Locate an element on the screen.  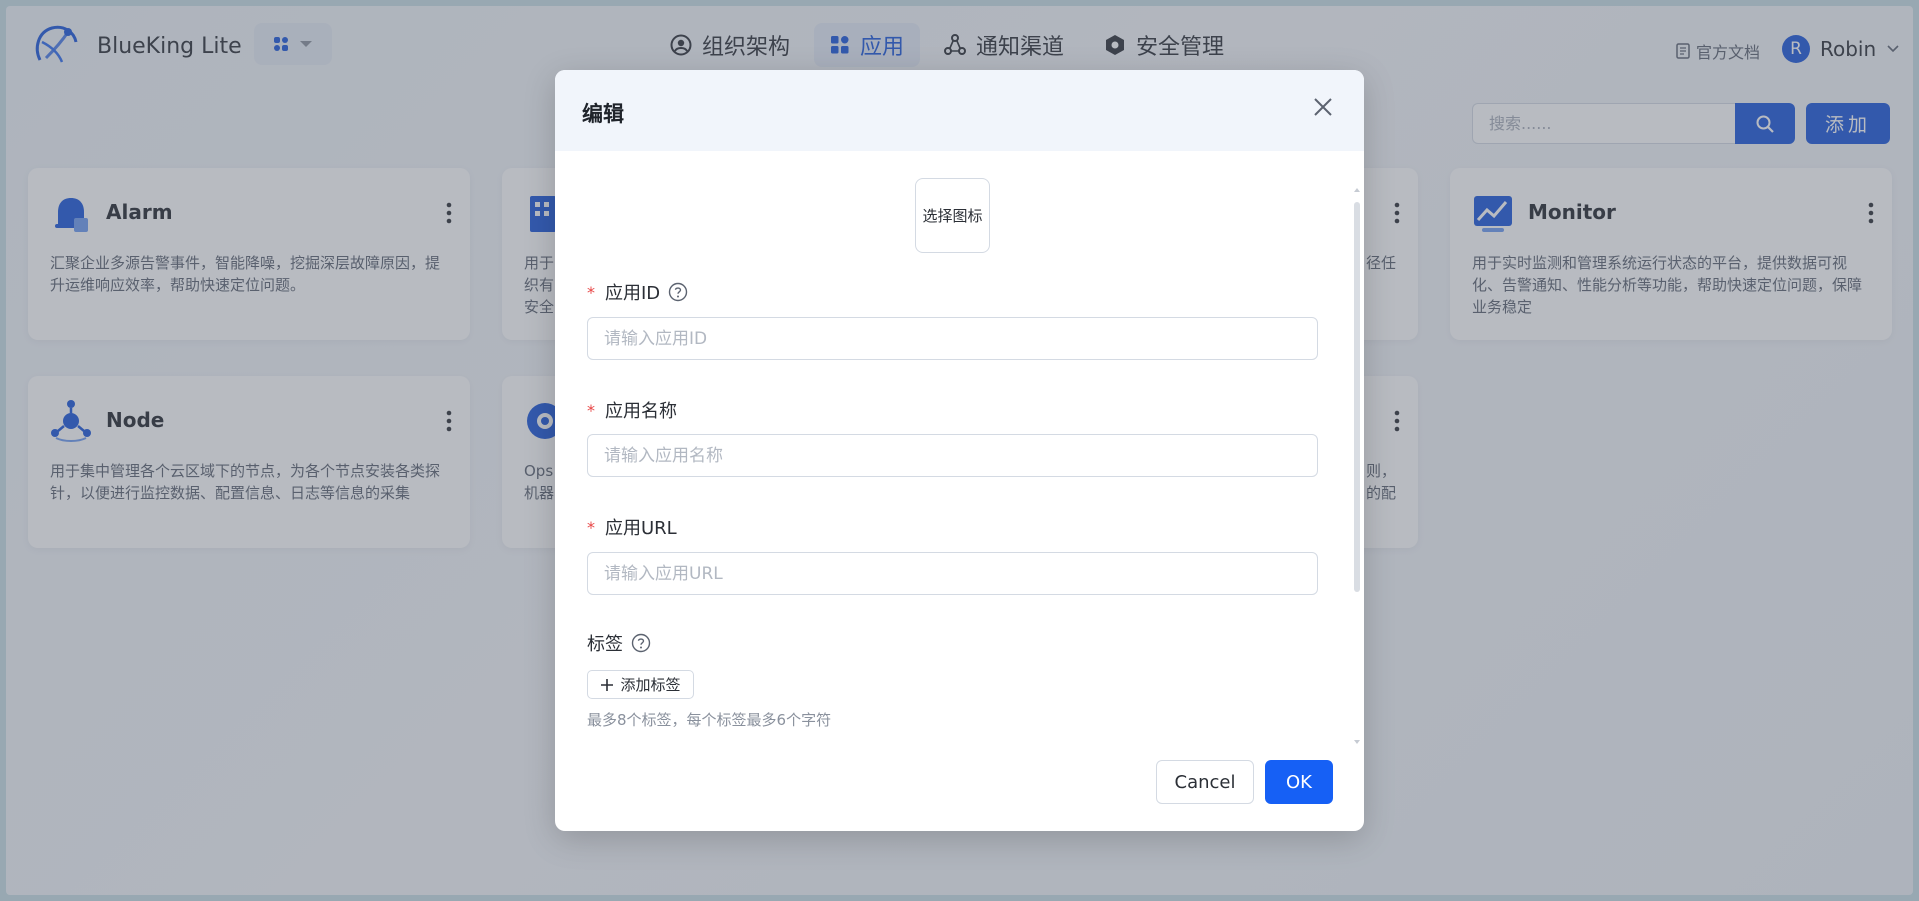
icon-picker-button: 选择图标 is located at coordinates (952, 215).